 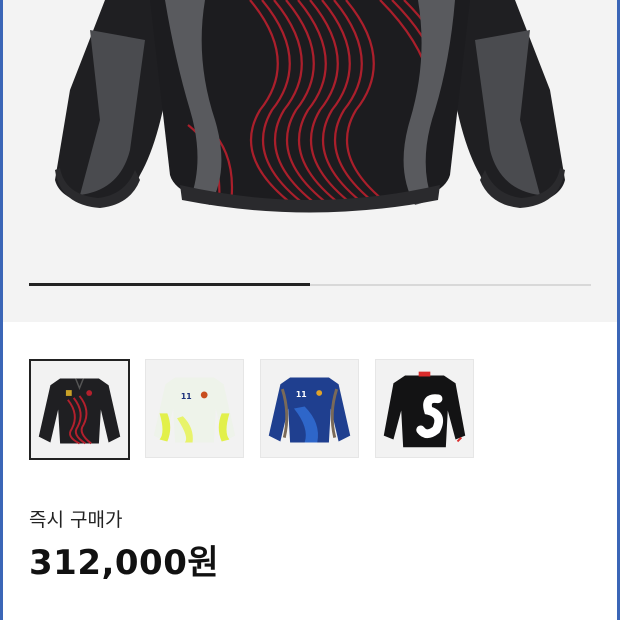 What do you see at coordinates (76, 520) in the screenshot?
I see `instant-buy-price-label: 즉시 구매가` at bounding box center [76, 520].